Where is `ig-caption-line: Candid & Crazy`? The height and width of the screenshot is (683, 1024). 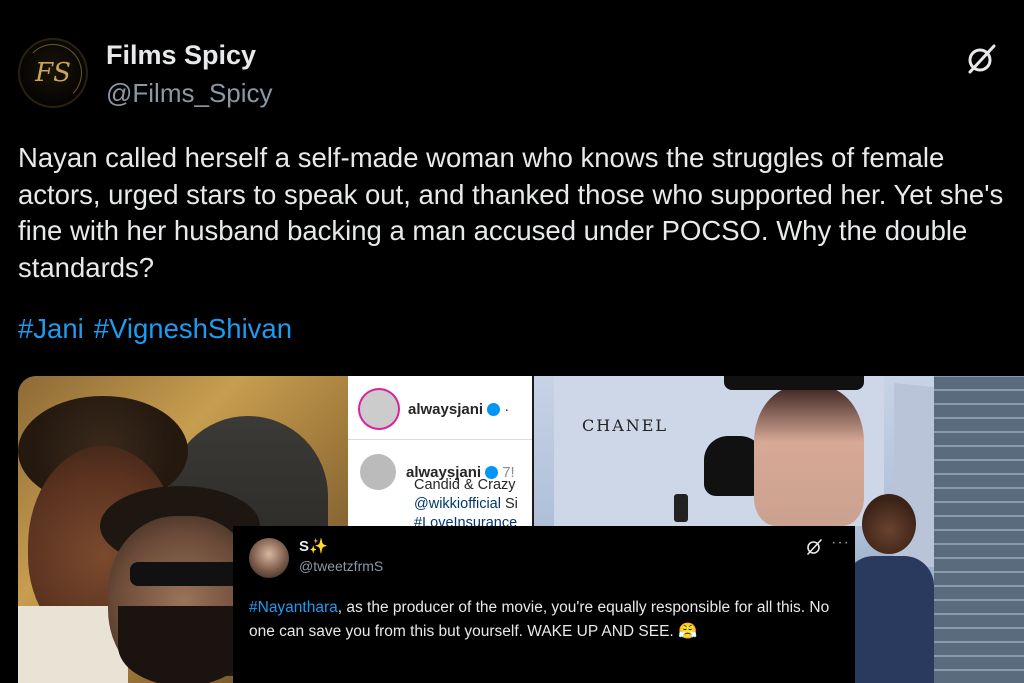 ig-caption-line: Candid & Crazy is located at coordinates (465, 485).